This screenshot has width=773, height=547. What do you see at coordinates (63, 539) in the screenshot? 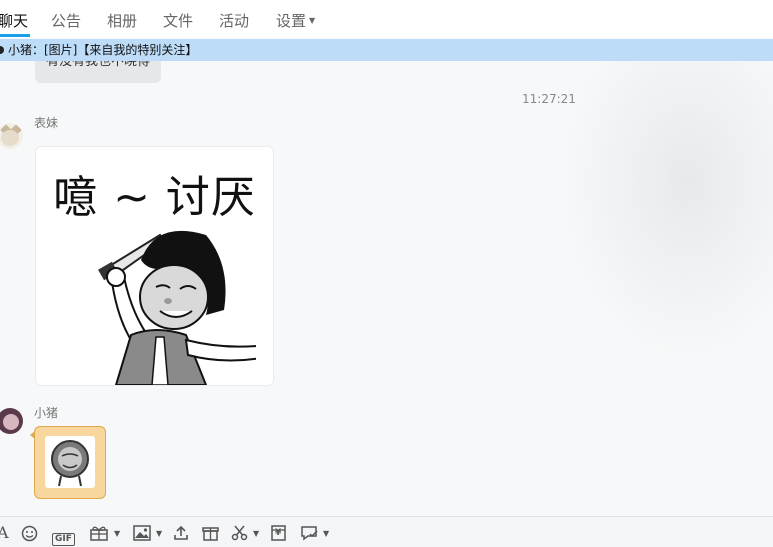
I see `gif-label: GIF` at bounding box center [63, 539].